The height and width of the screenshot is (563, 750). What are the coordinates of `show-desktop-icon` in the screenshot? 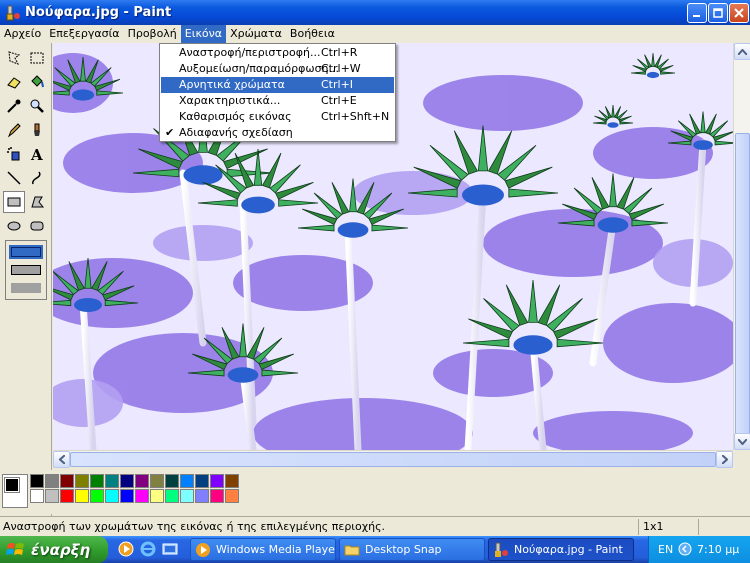 It's located at (170, 549).